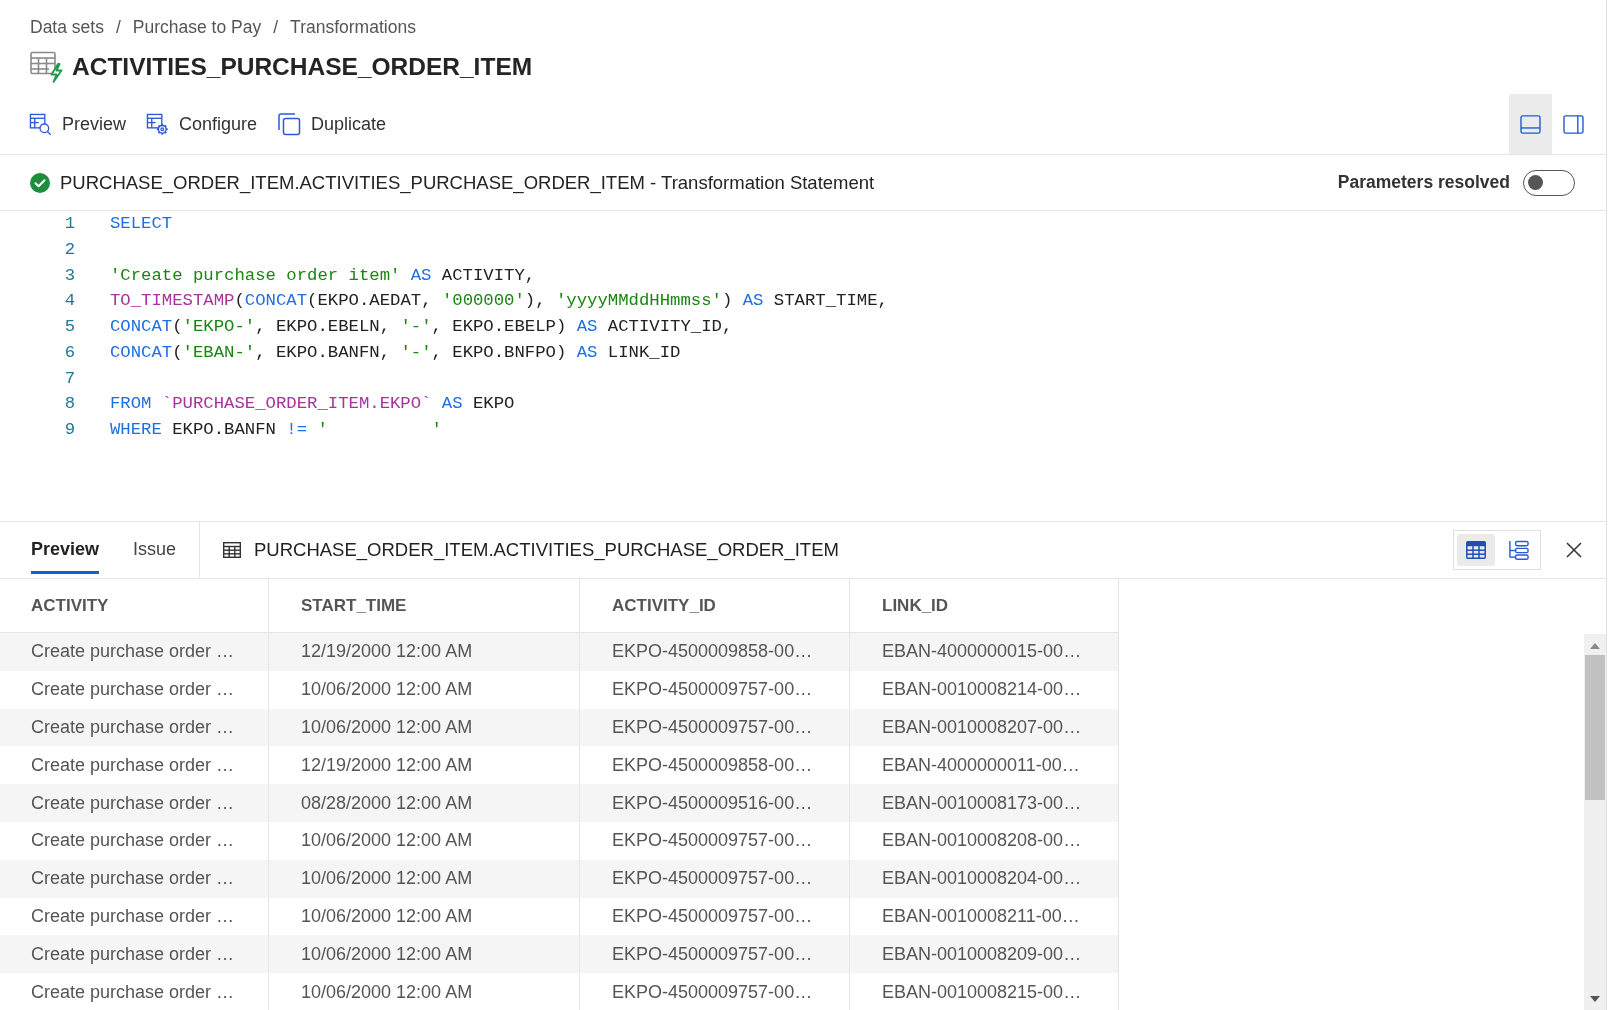  I want to click on grid-view-button, so click(1476, 550).